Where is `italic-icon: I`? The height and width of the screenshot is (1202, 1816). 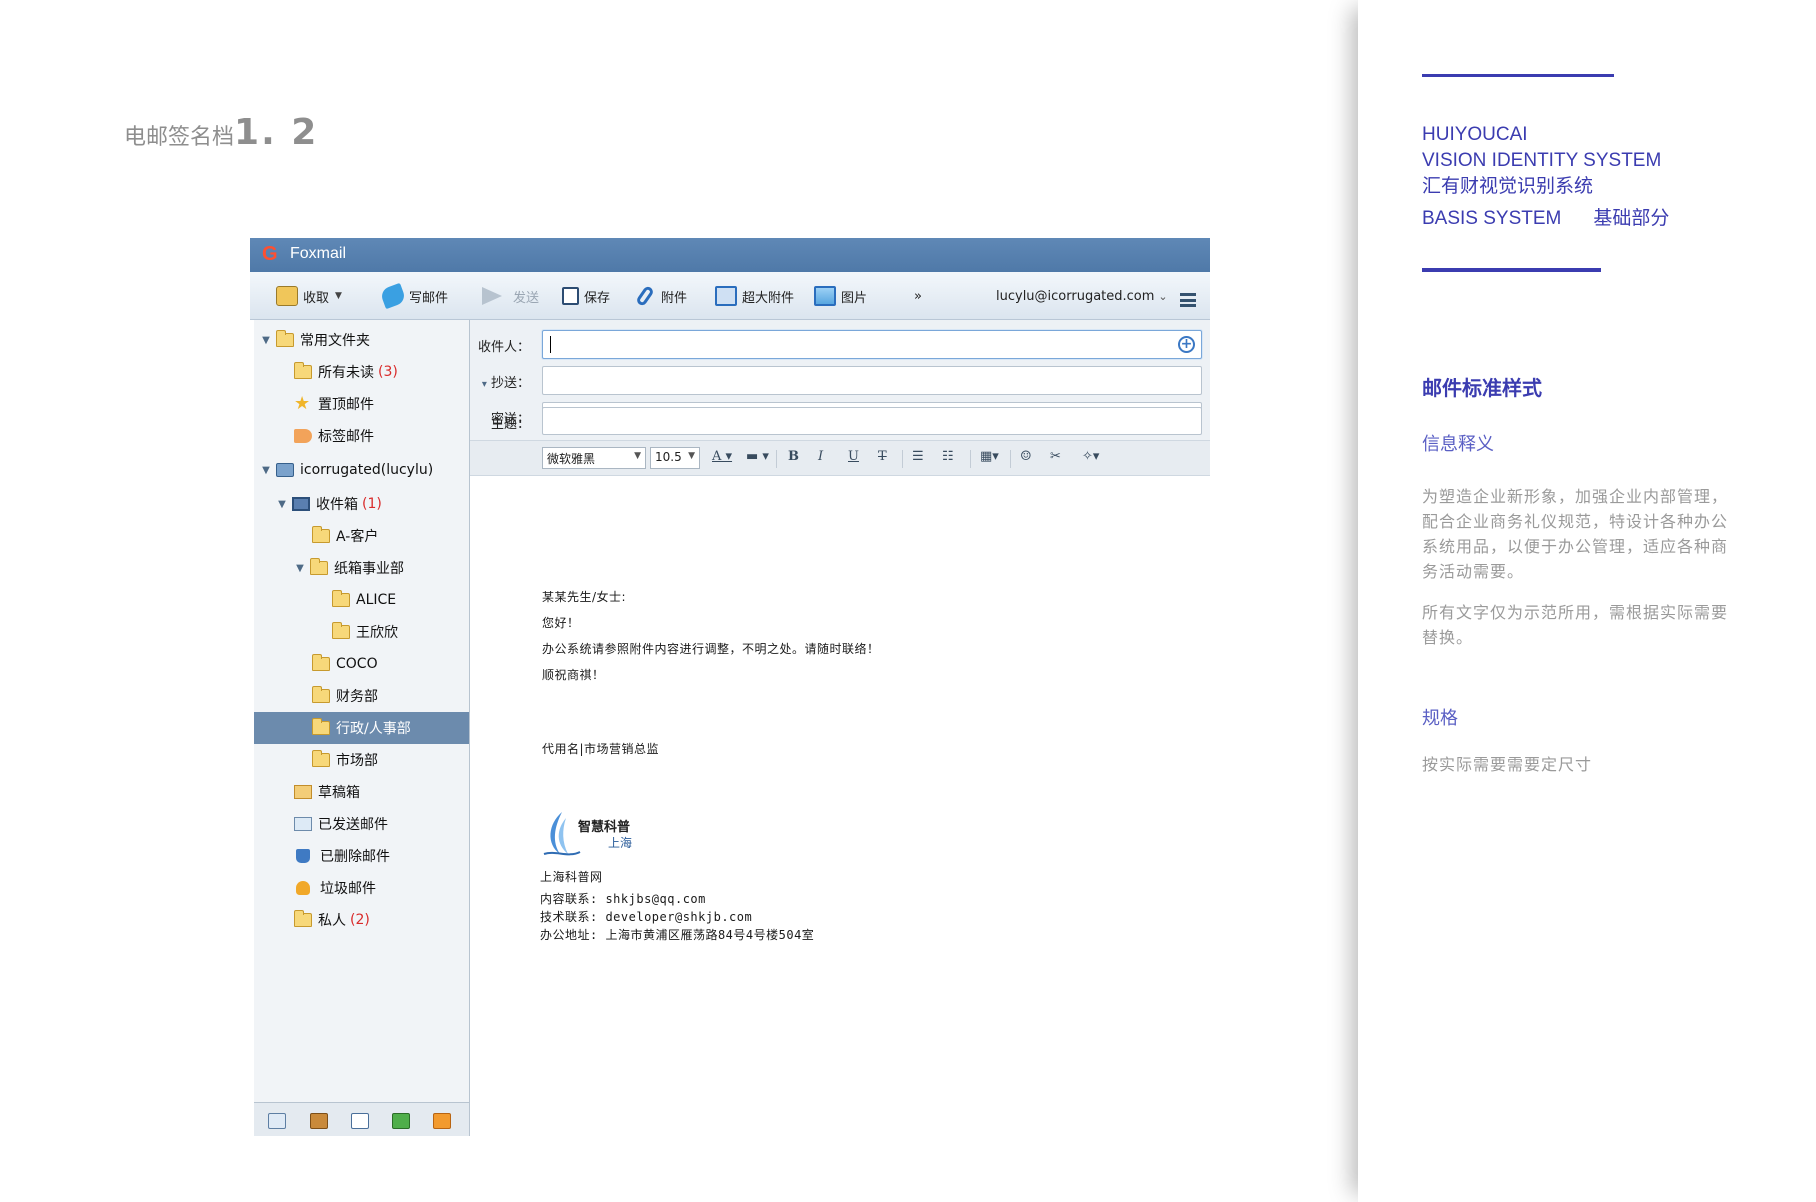
italic-icon: I is located at coordinates (820, 456).